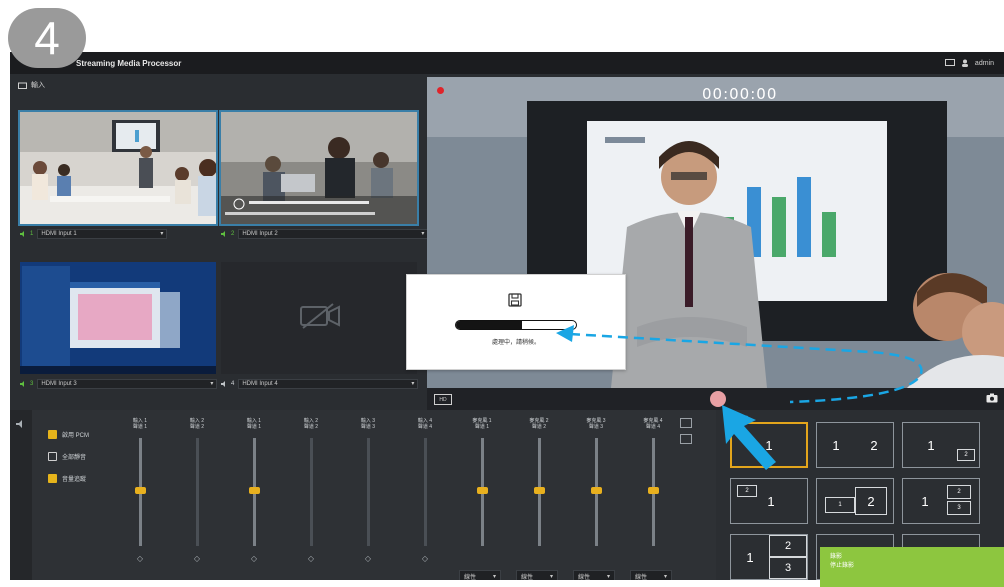 The image size is (1004, 587). What do you see at coordinates (687, 431) in the screenshot?
I see `mixer-tools` at bounding box center [687, 431].